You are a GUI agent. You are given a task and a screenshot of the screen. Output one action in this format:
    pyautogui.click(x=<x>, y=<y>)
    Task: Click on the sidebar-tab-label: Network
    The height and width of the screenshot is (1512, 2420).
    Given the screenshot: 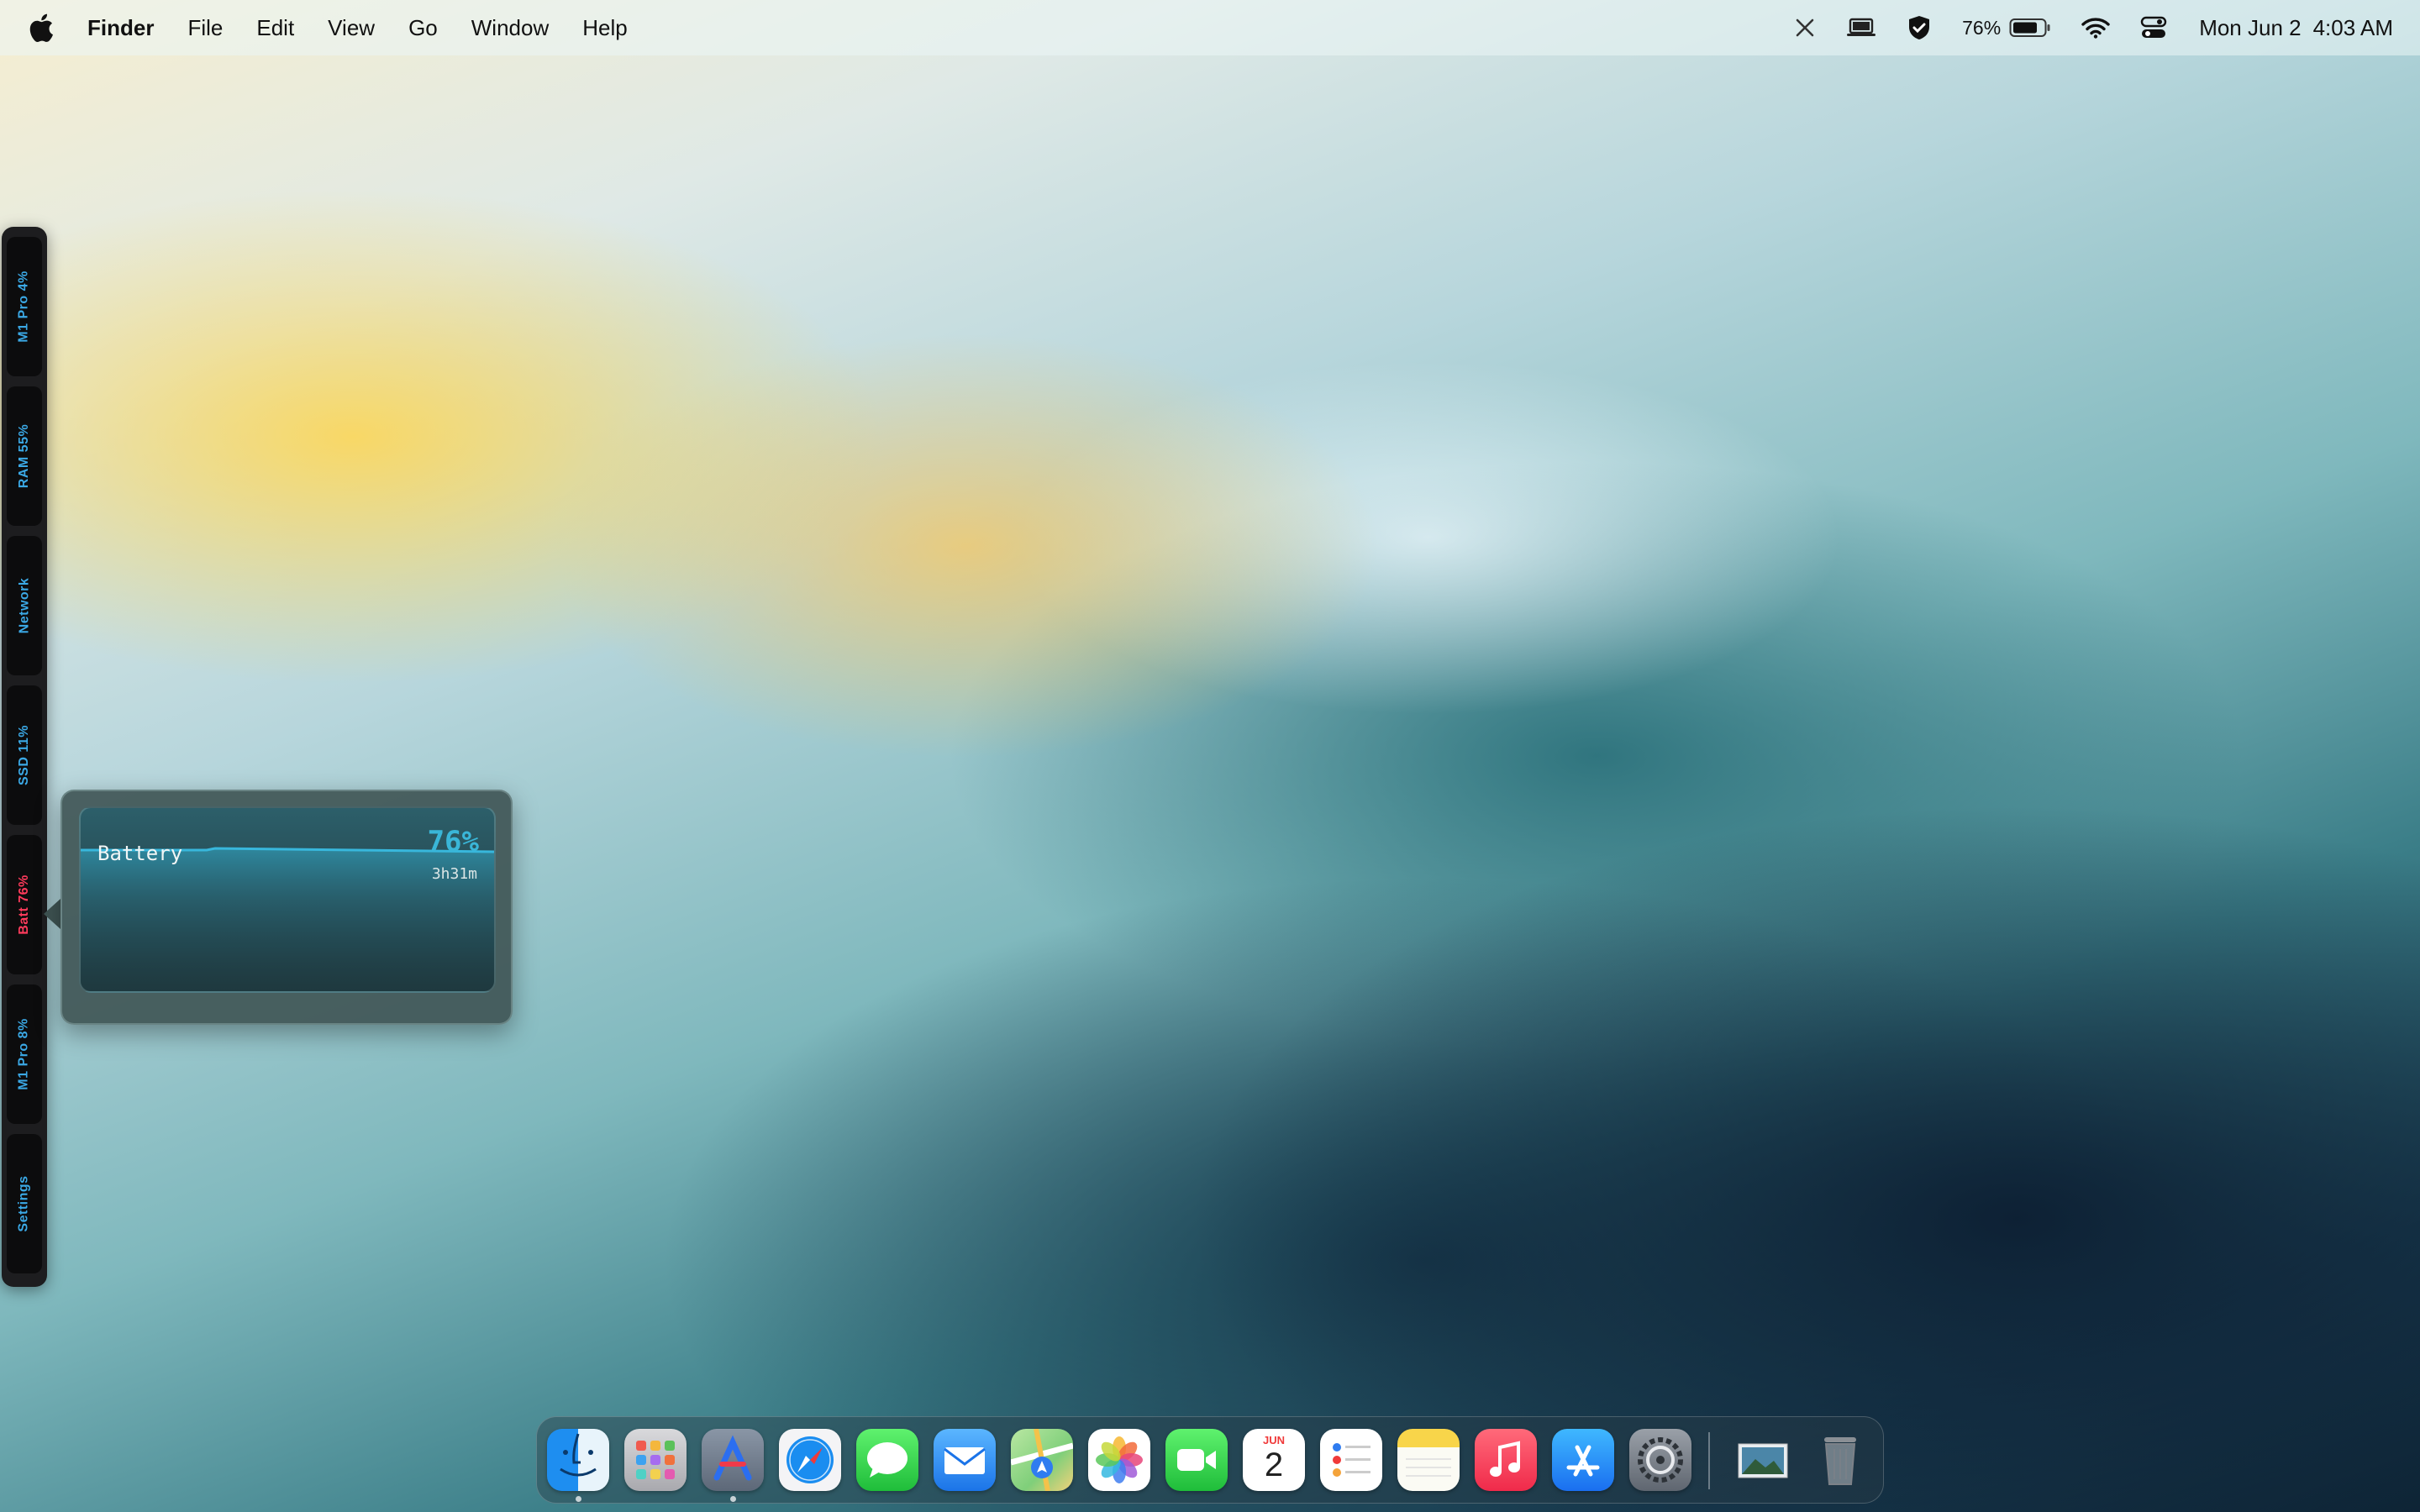 What is the action you would take?
    pyautogui.click(x=24, y=605)
    